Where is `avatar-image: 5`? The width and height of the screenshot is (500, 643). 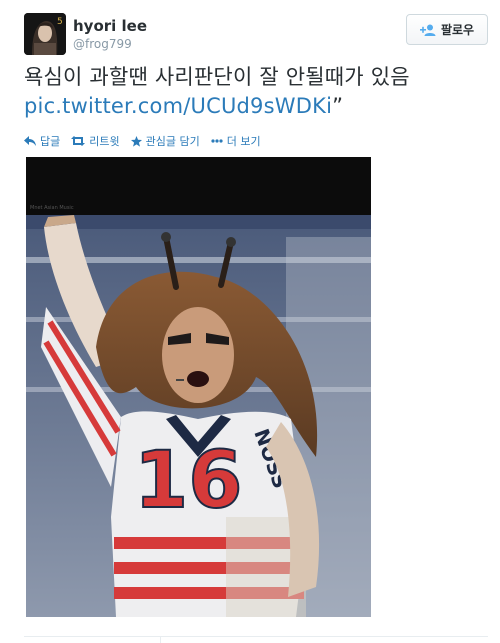 avatar-image: 5 is located at coordinates (45, 34).